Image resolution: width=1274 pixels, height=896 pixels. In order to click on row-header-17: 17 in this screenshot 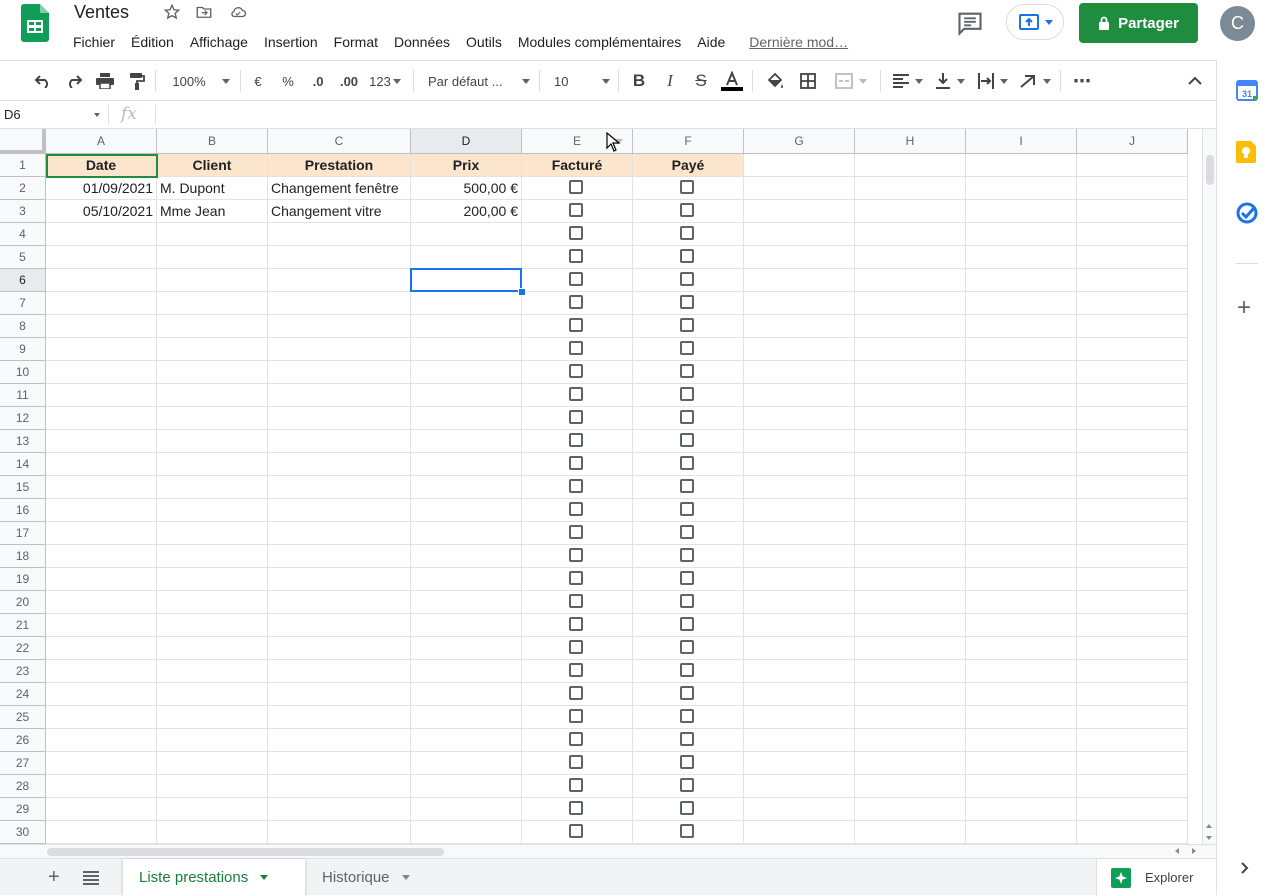, I will do `click(23, 533)`.